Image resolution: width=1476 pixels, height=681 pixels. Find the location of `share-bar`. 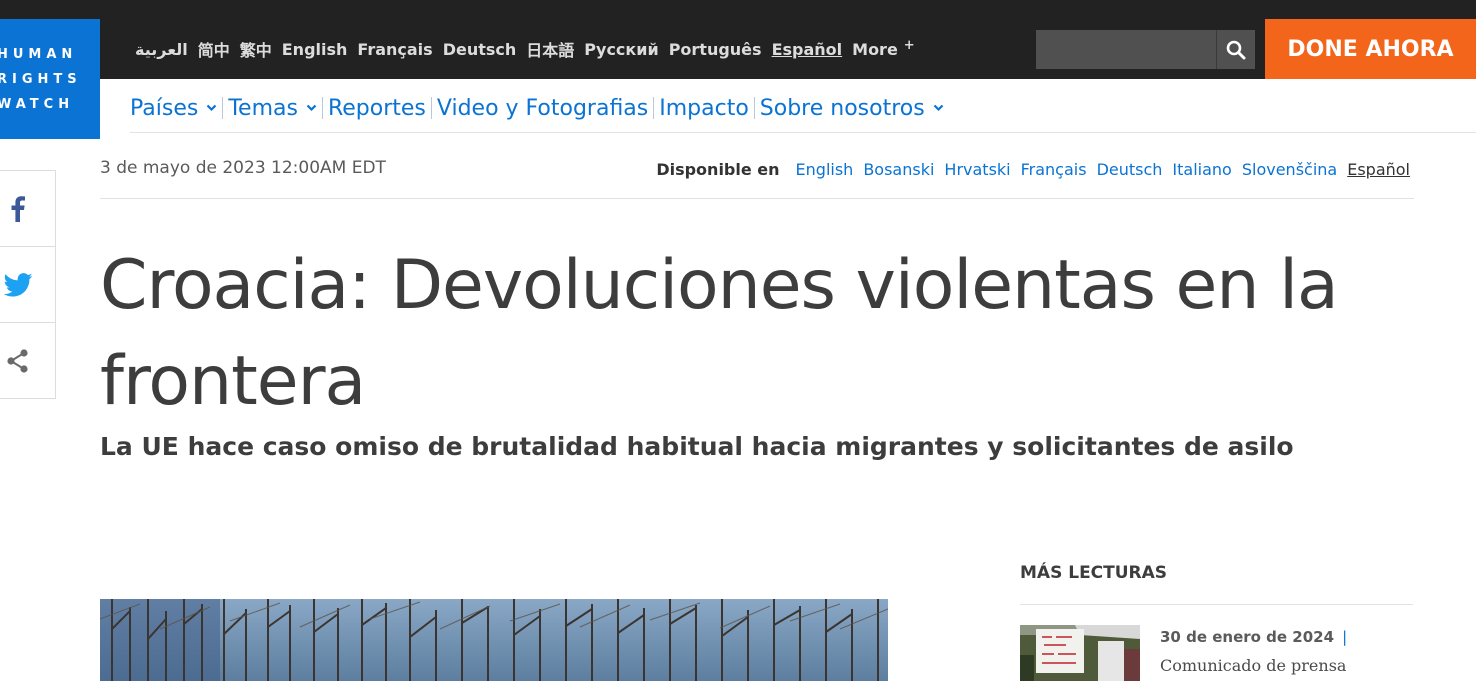

share-bar is located at coordinates (28, 284).